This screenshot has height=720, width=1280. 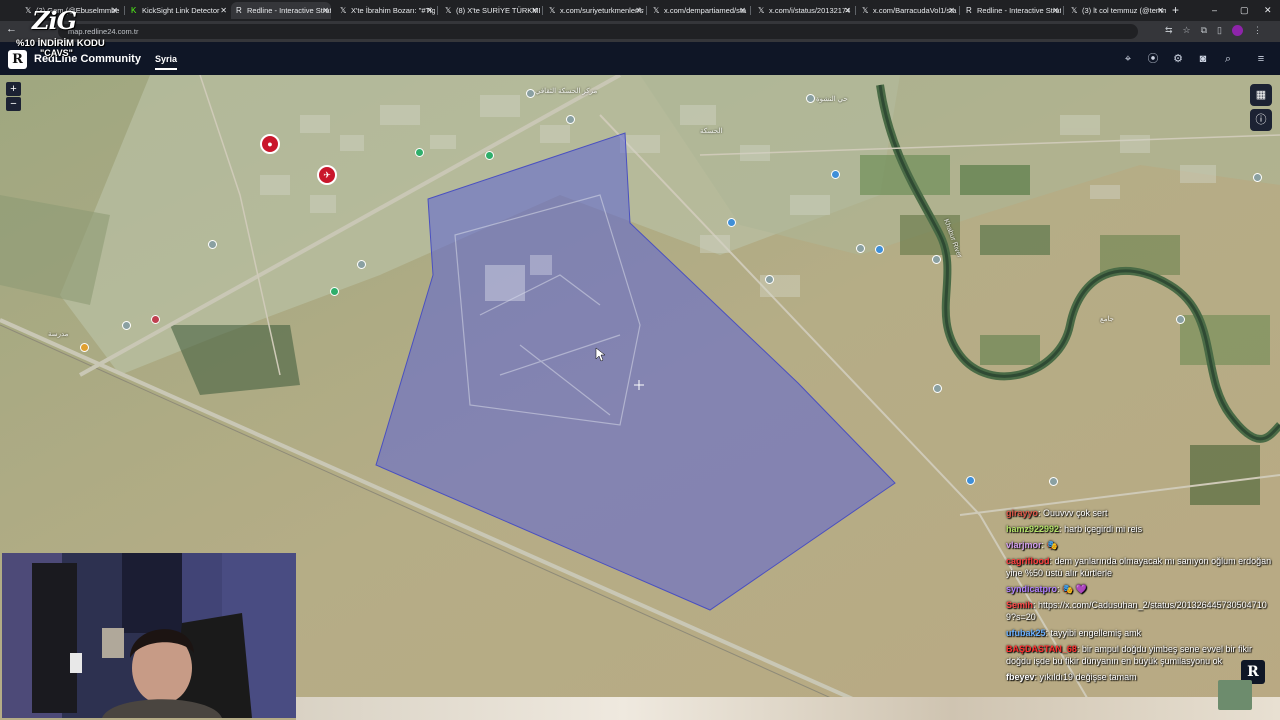 What do you see at coordinates (393, 10) in the screenshot?
I see `tab-title: X'te İbrahim Bozarı: "#Tig` at bounding box center [393, 10].